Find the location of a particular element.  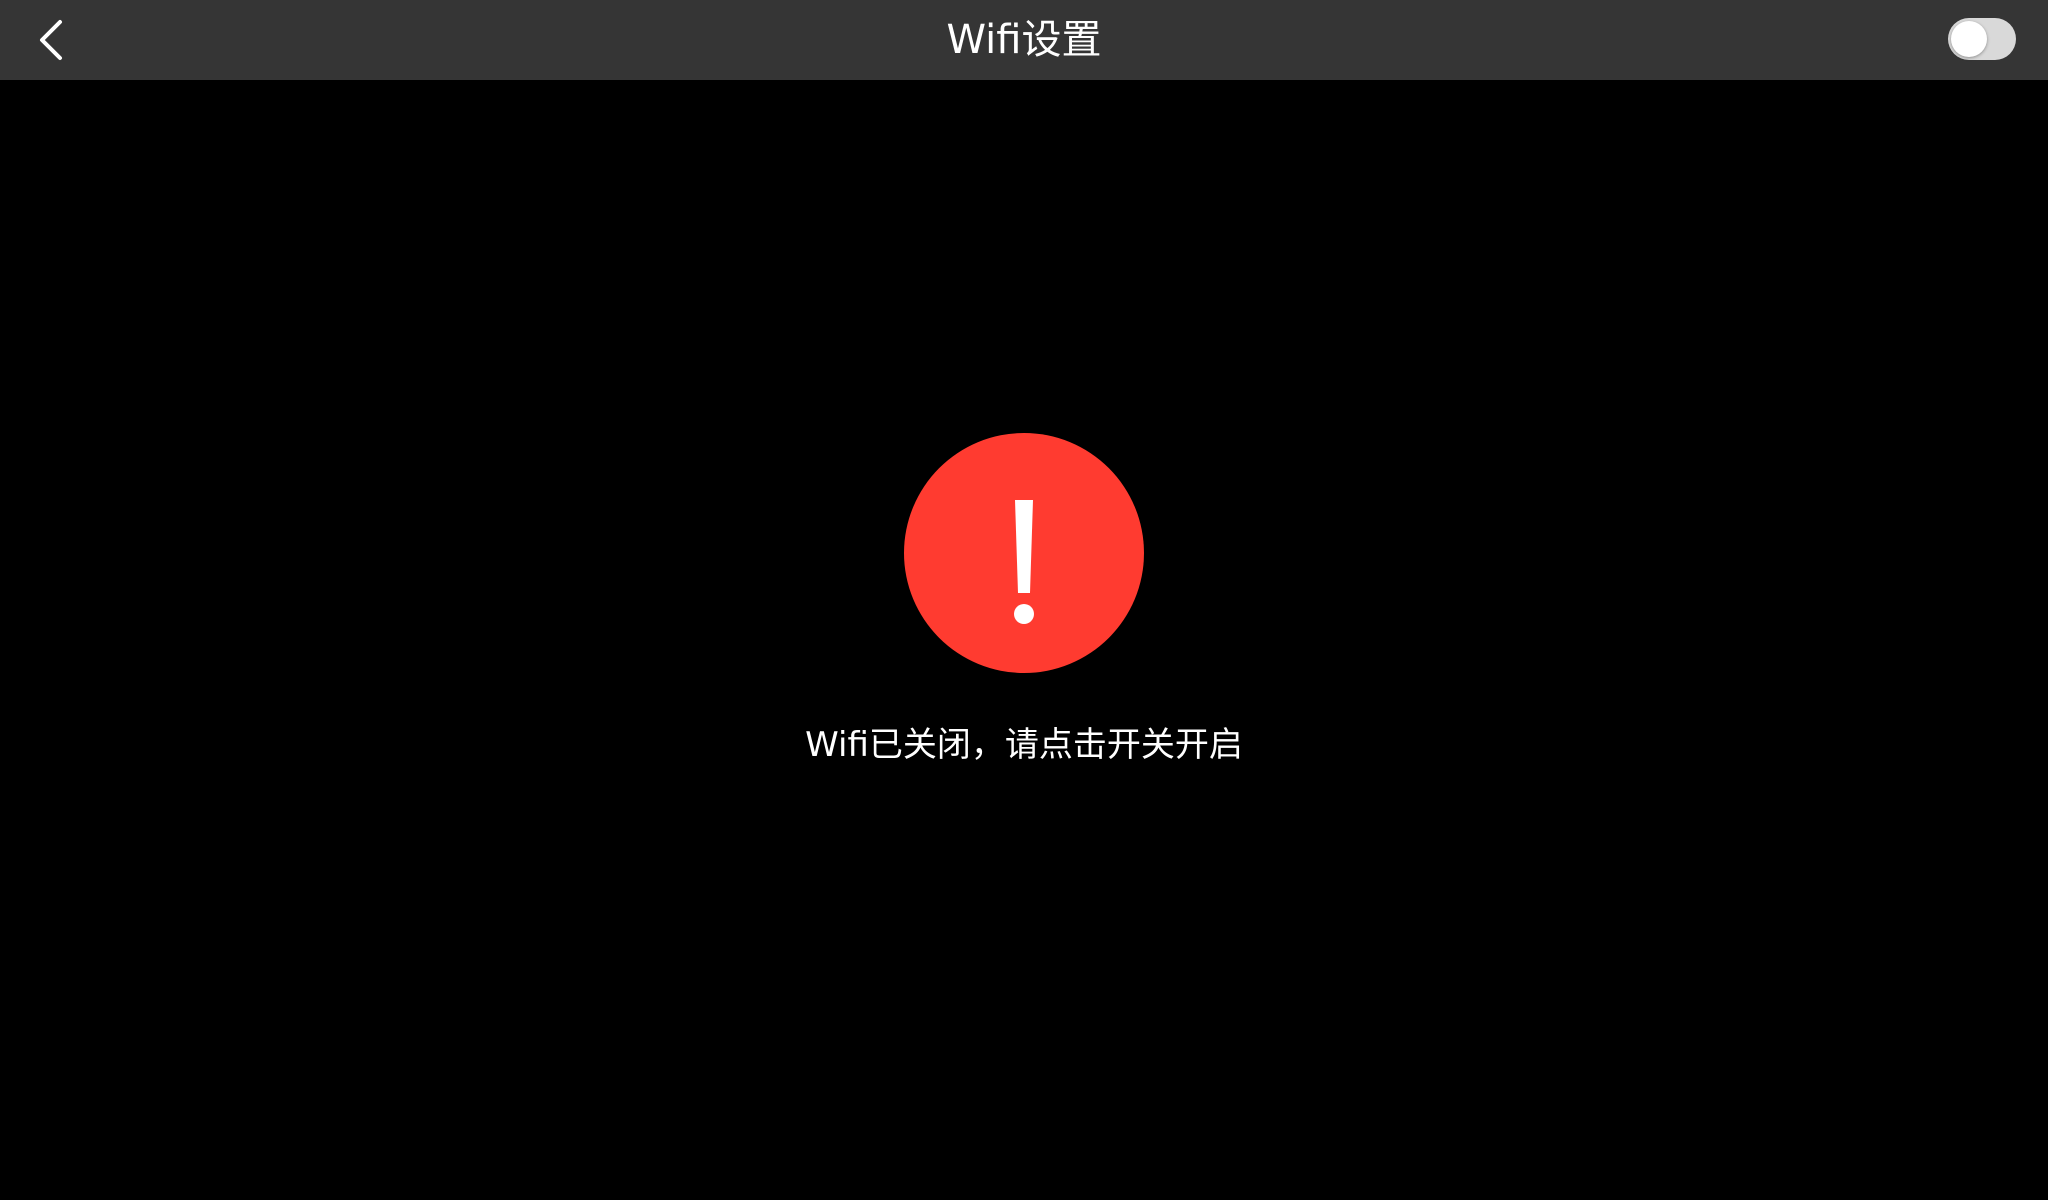

alert-badge is located at coordinates (1024, 553).